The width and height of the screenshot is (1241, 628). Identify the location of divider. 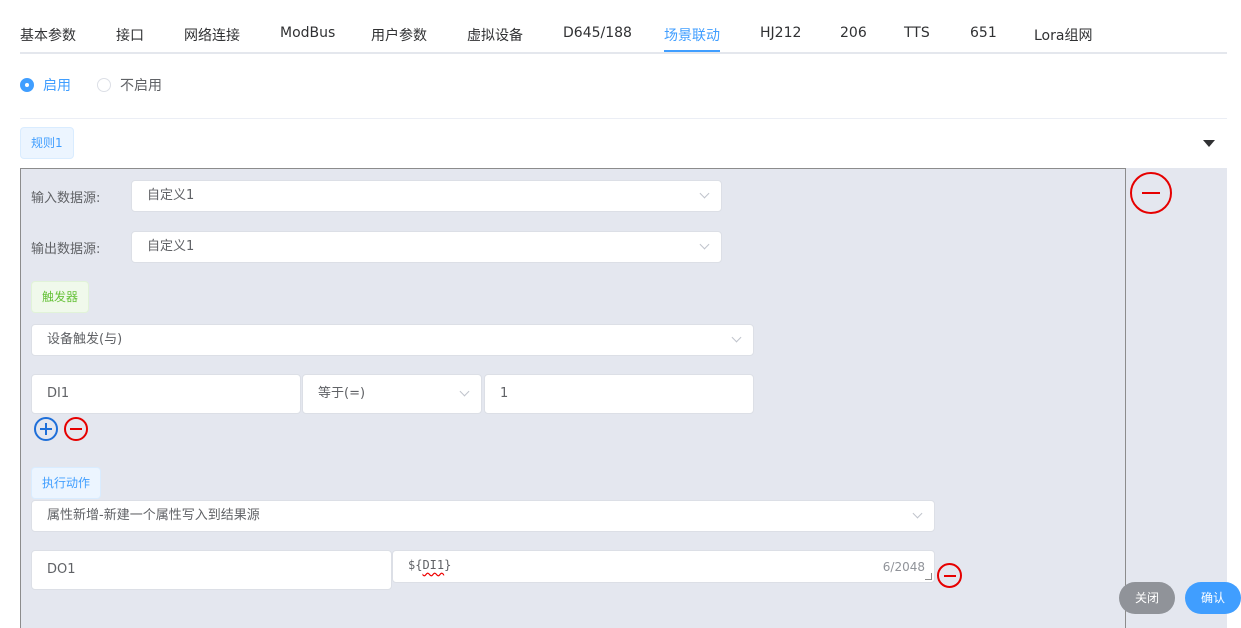
(623, 118).